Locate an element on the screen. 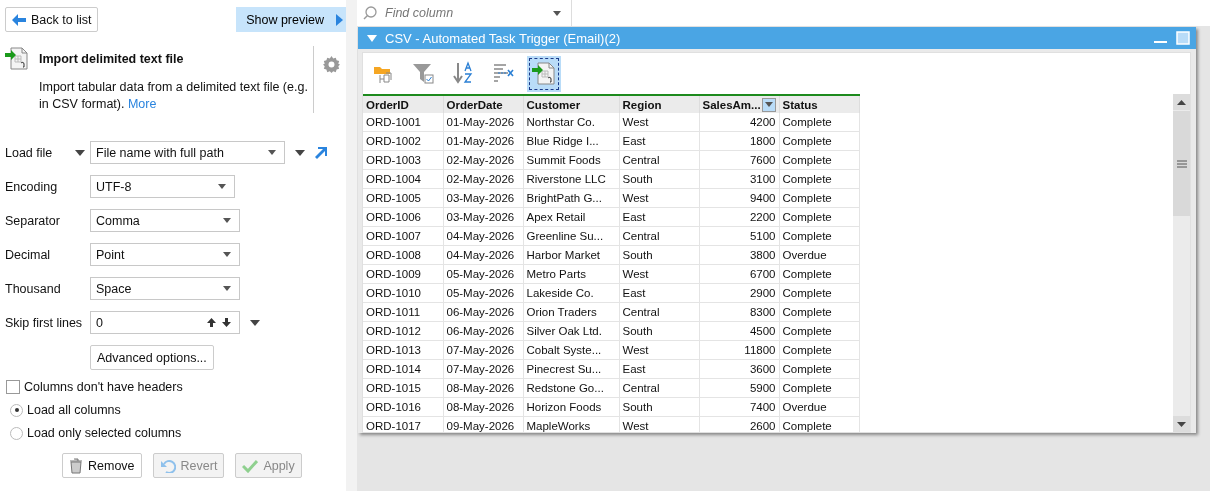 The image size is (1210, 491). undo-icon is located at coordinates (167, 465).